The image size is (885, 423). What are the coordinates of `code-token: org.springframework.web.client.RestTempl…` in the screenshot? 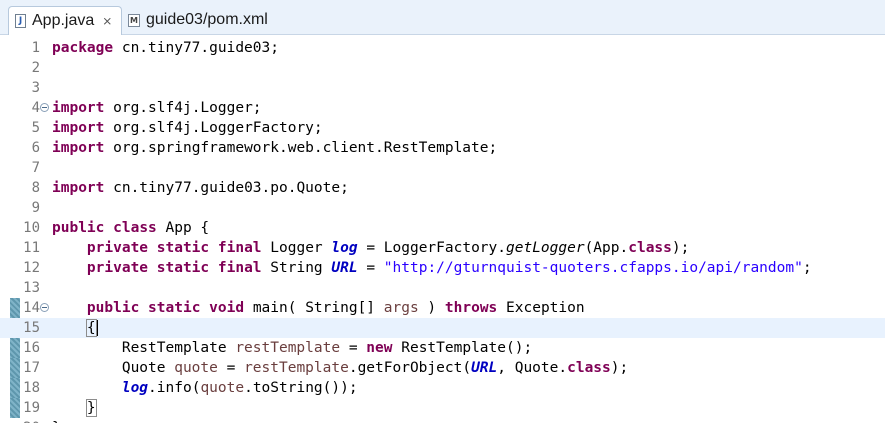 It's located at (301, 148).